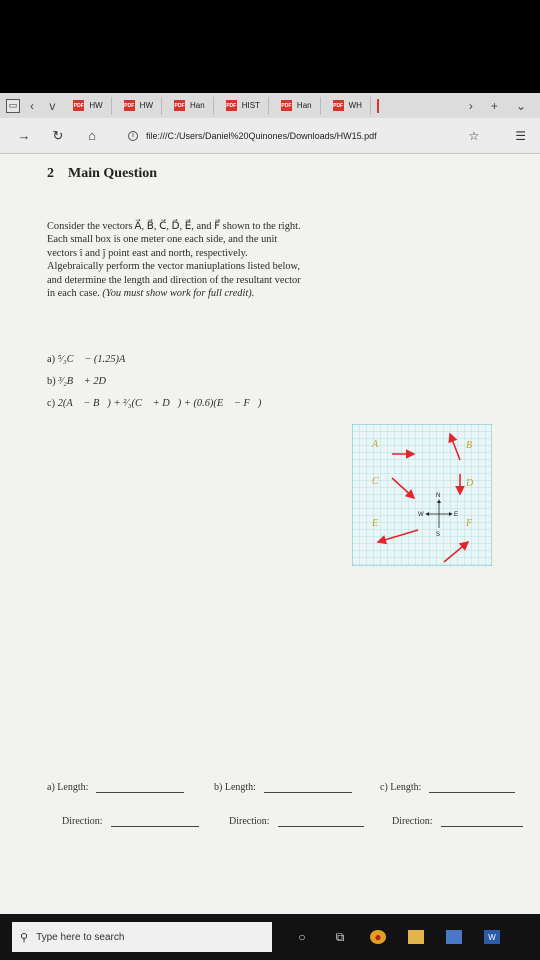 The width and height of the screenshot is (540, 960). I want to click on new-tab-icon: +, so click(494, 106).